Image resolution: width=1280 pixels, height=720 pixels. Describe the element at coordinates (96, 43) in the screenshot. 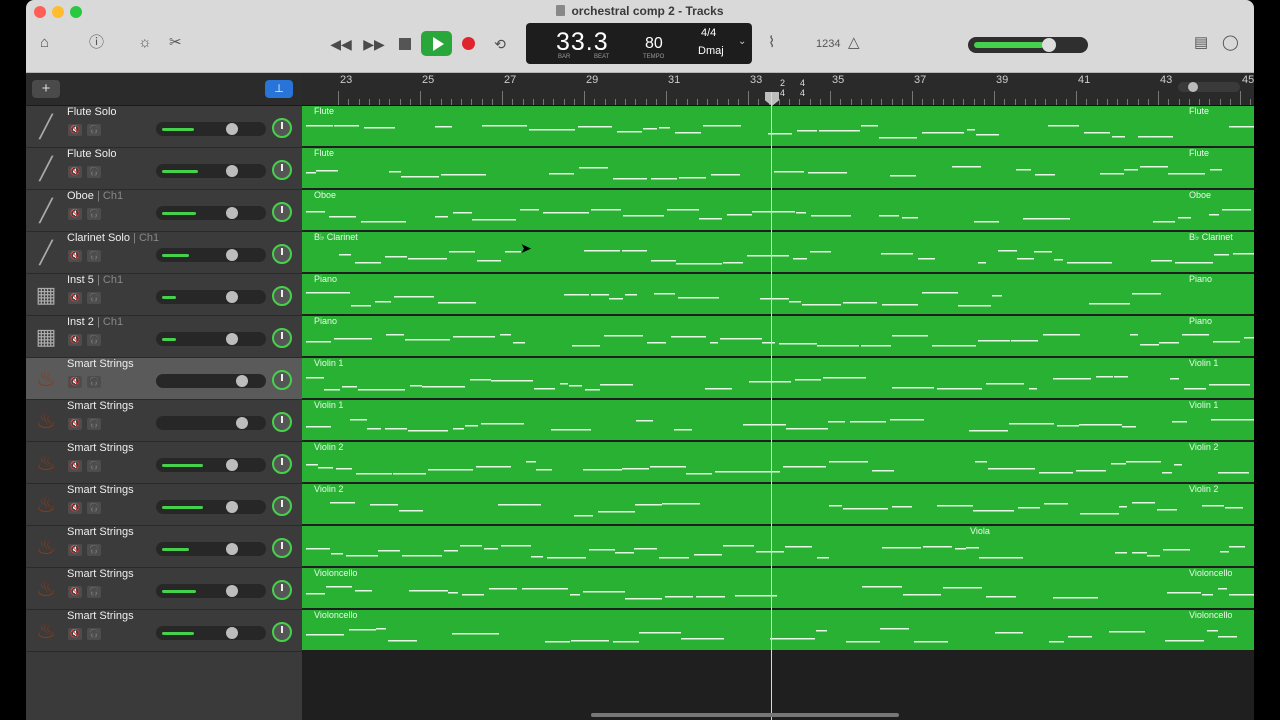

I see `help-icon: ⓘ` at that location.